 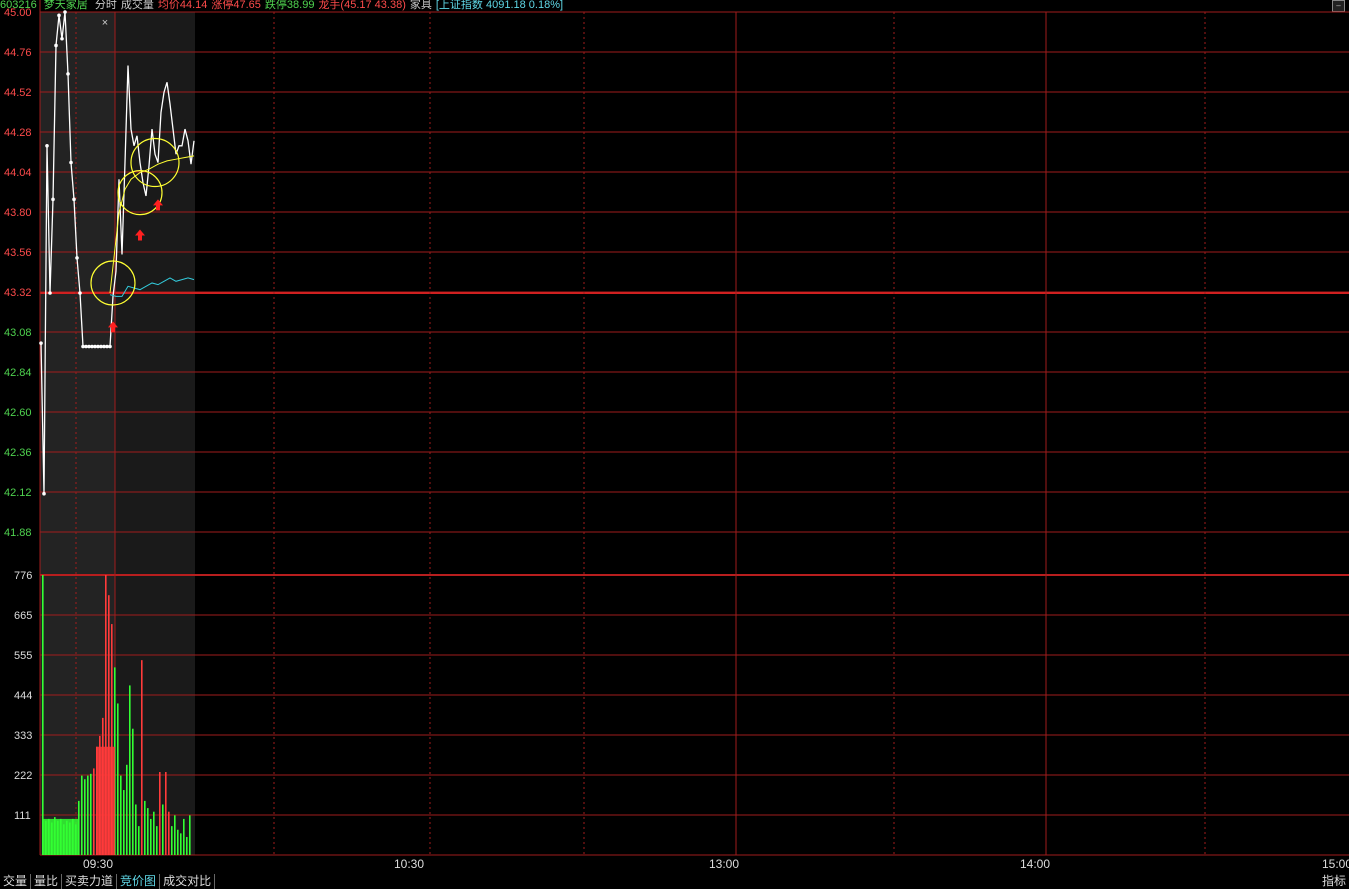 What do you see at coordinates (23, 776) in the screenshot?
I see `volume-tick-label: 222` at bounding box center [23, 776].